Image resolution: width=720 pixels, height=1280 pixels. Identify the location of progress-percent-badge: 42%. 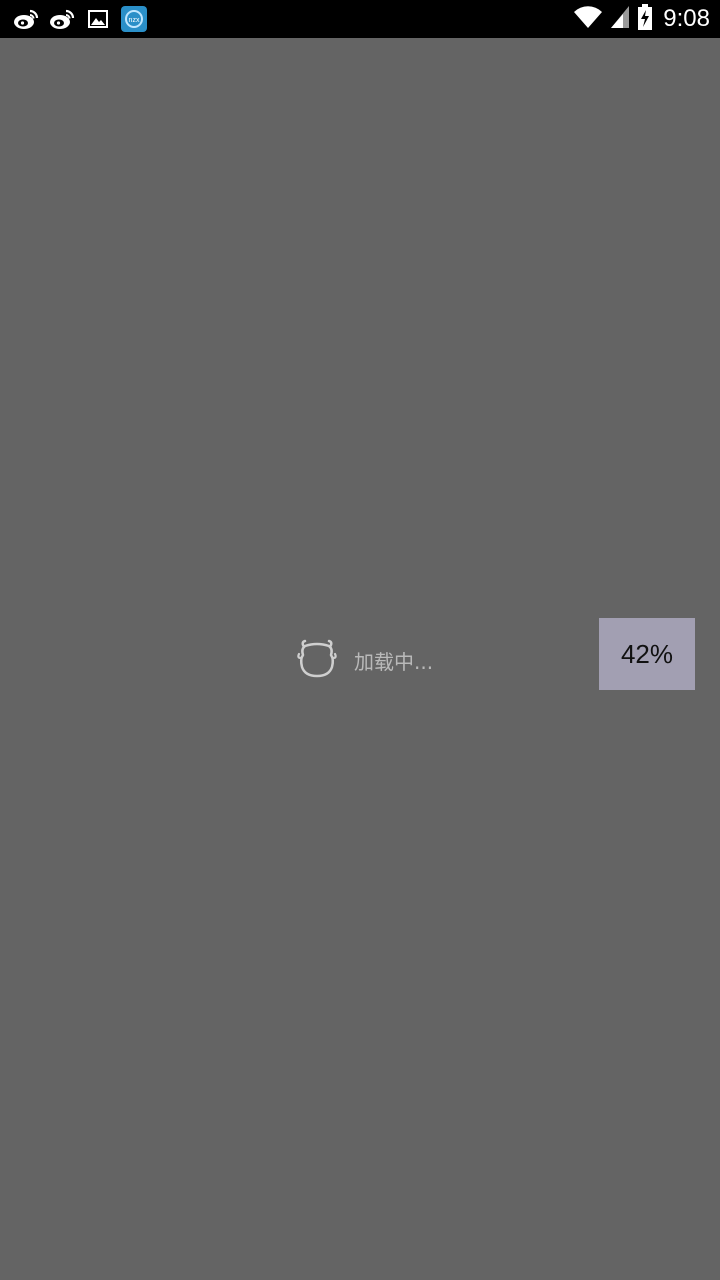
(647, 654).